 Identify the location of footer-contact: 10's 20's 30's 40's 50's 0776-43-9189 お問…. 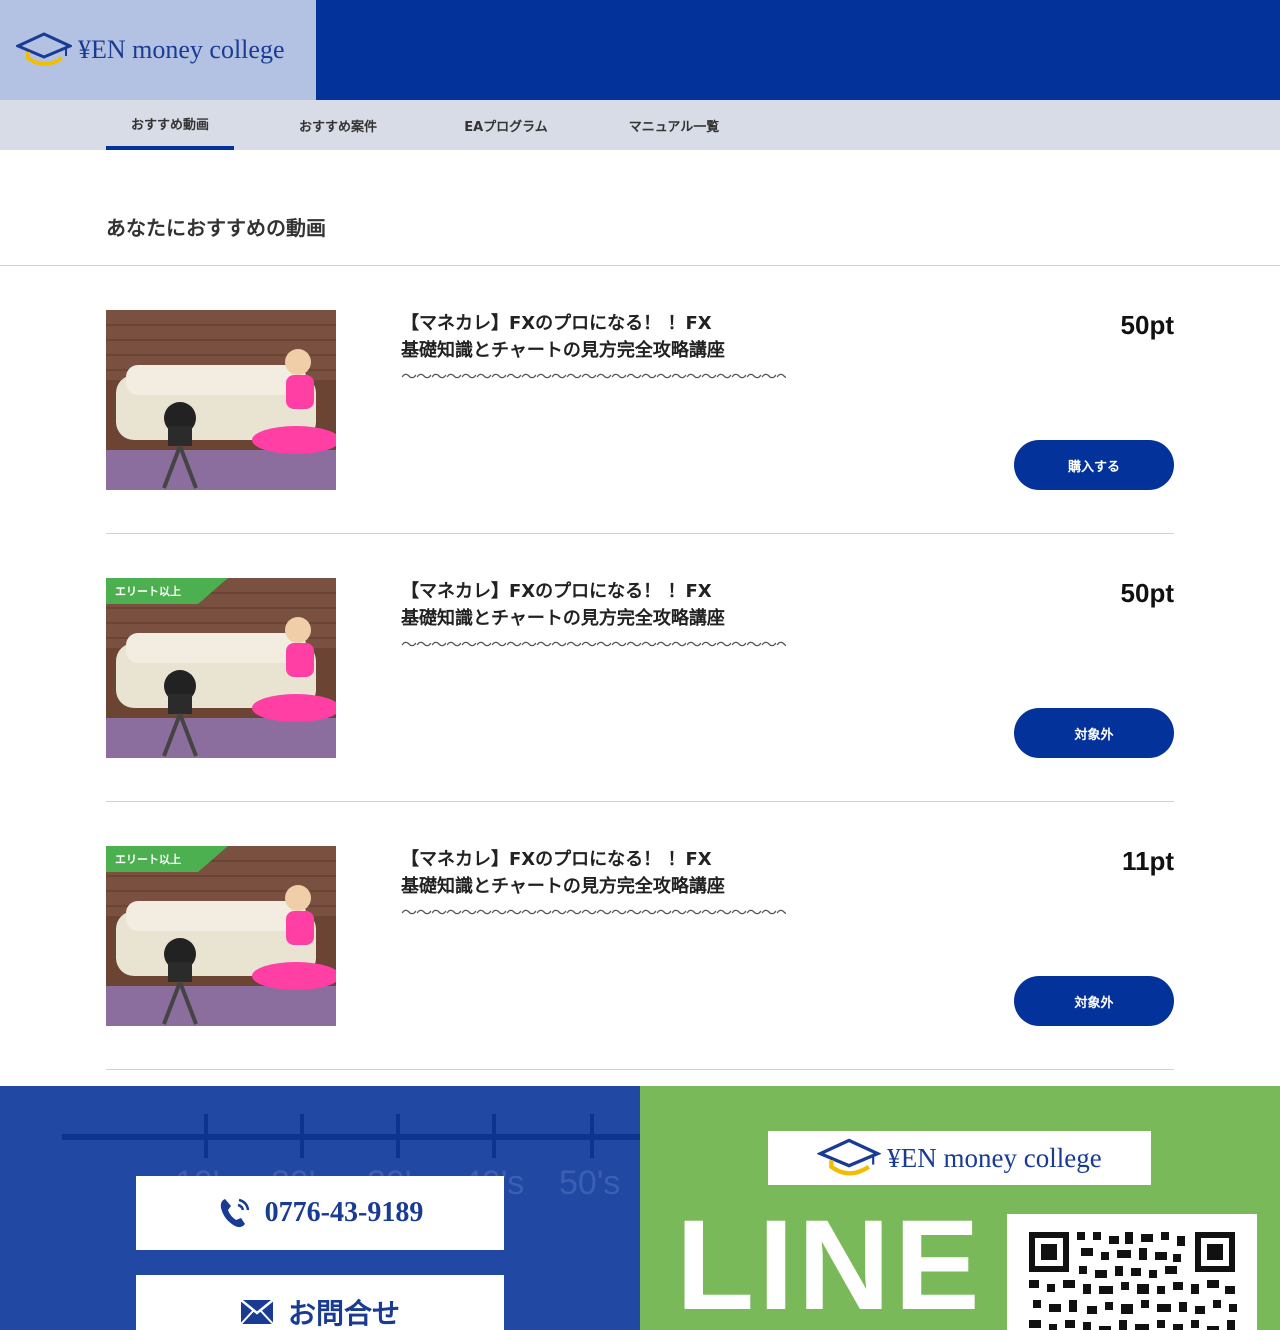
(320, 1208).